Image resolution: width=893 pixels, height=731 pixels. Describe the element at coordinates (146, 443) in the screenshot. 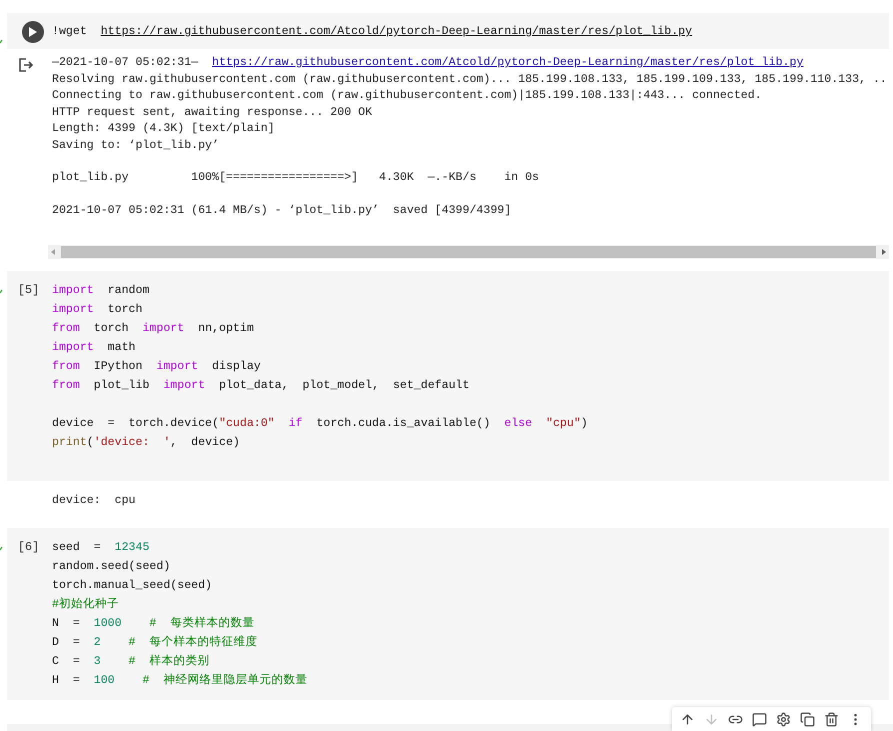

I see `code-line: print('device: ', device)` at that location.